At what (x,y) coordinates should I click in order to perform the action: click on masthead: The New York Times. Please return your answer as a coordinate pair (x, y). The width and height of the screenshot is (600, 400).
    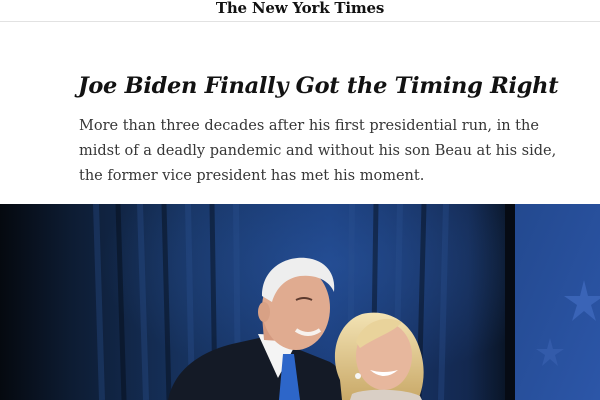
    Looking at the image, I should click on (300, 11).